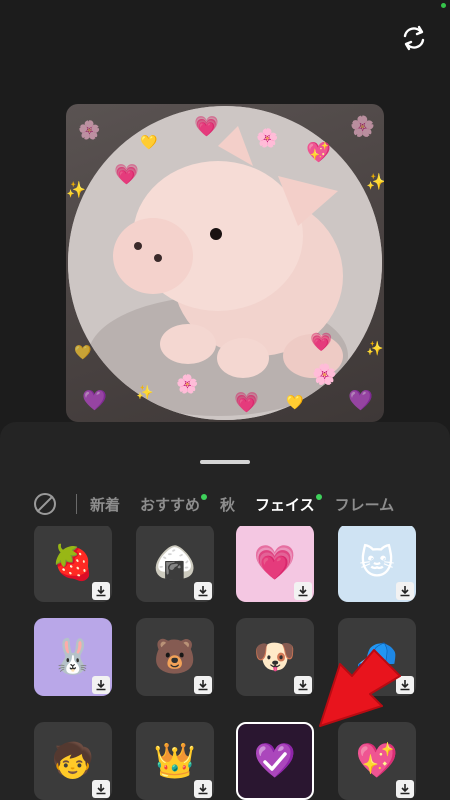  I want to click on tab-new: 新着, so click(105, 504).